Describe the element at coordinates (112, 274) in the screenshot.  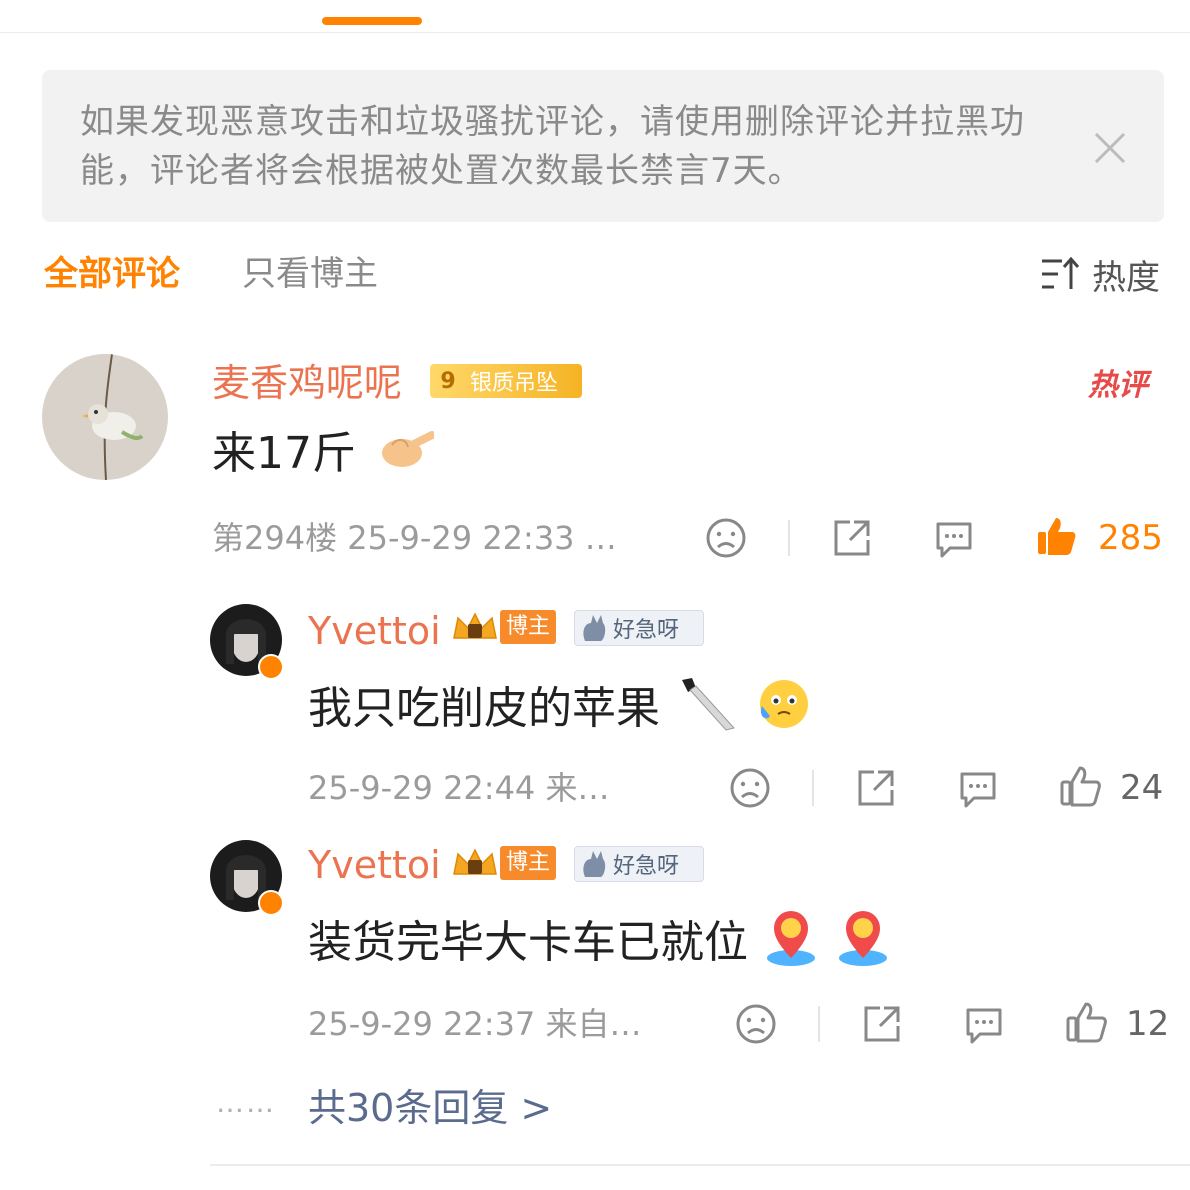
I see `tab-all-comments: 全部评论` at that location.